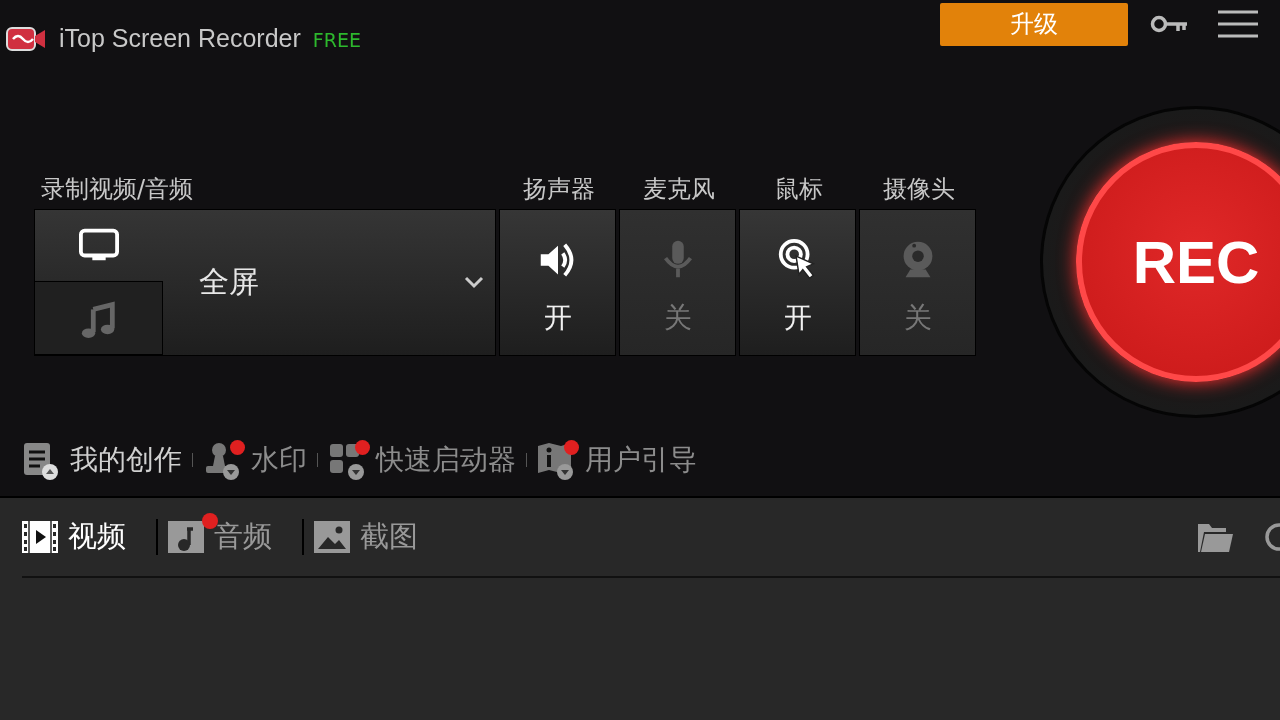  Describe the element at coordinates (1169, 24) in the screenshot. I see `key-icon` at that location.